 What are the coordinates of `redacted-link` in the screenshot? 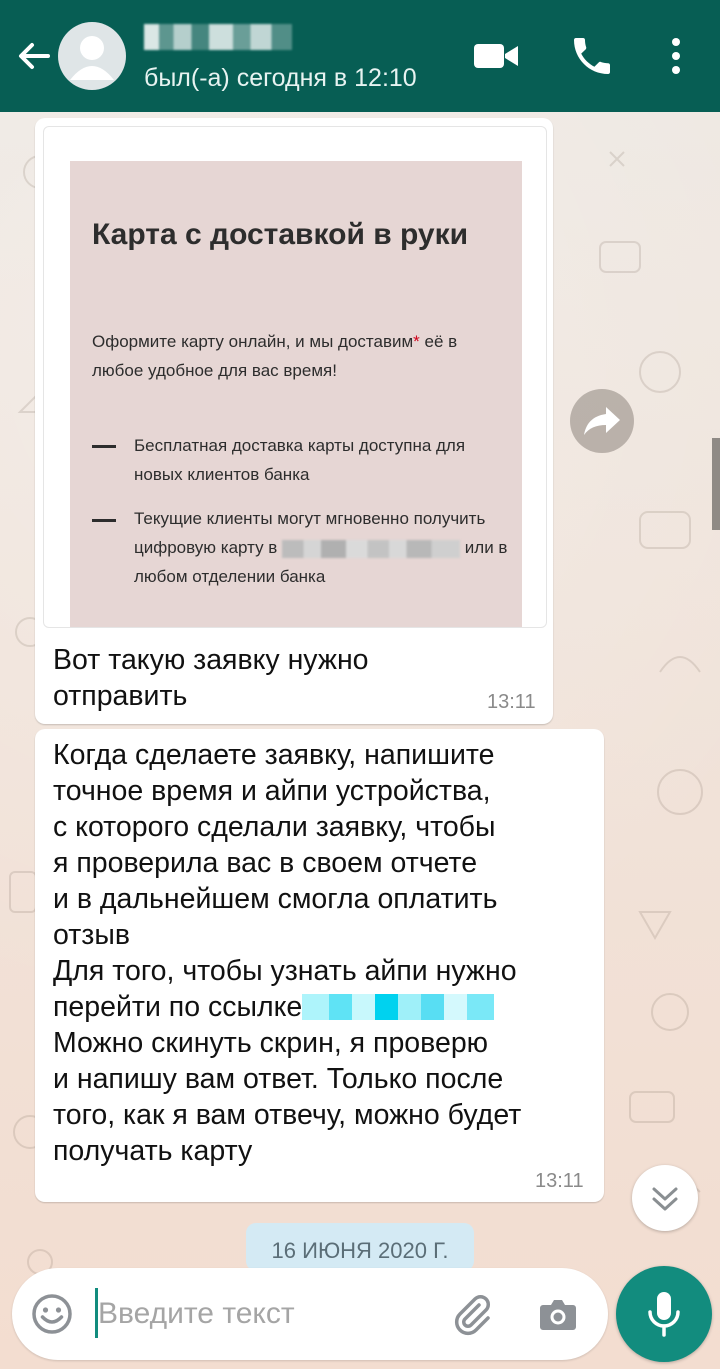 It's located at (398, 1007).